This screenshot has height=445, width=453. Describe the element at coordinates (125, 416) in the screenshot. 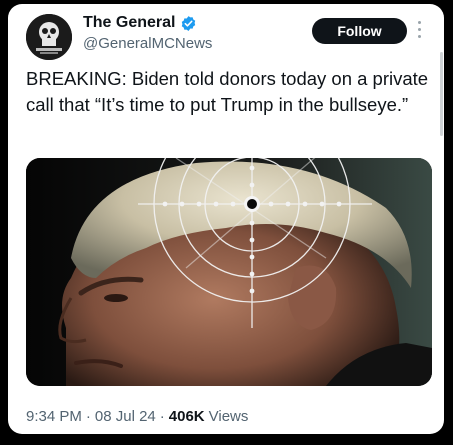

I see `tweet-date: 08 Jul 24` at that location.